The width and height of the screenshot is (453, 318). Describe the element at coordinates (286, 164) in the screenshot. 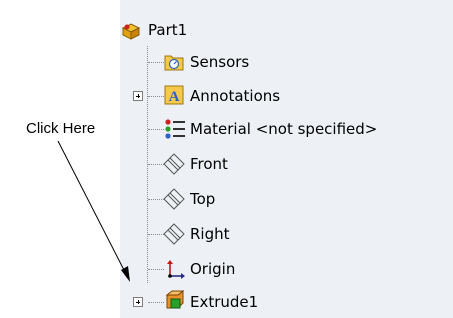

I see `tree-item-front-plane: Front` at that location.